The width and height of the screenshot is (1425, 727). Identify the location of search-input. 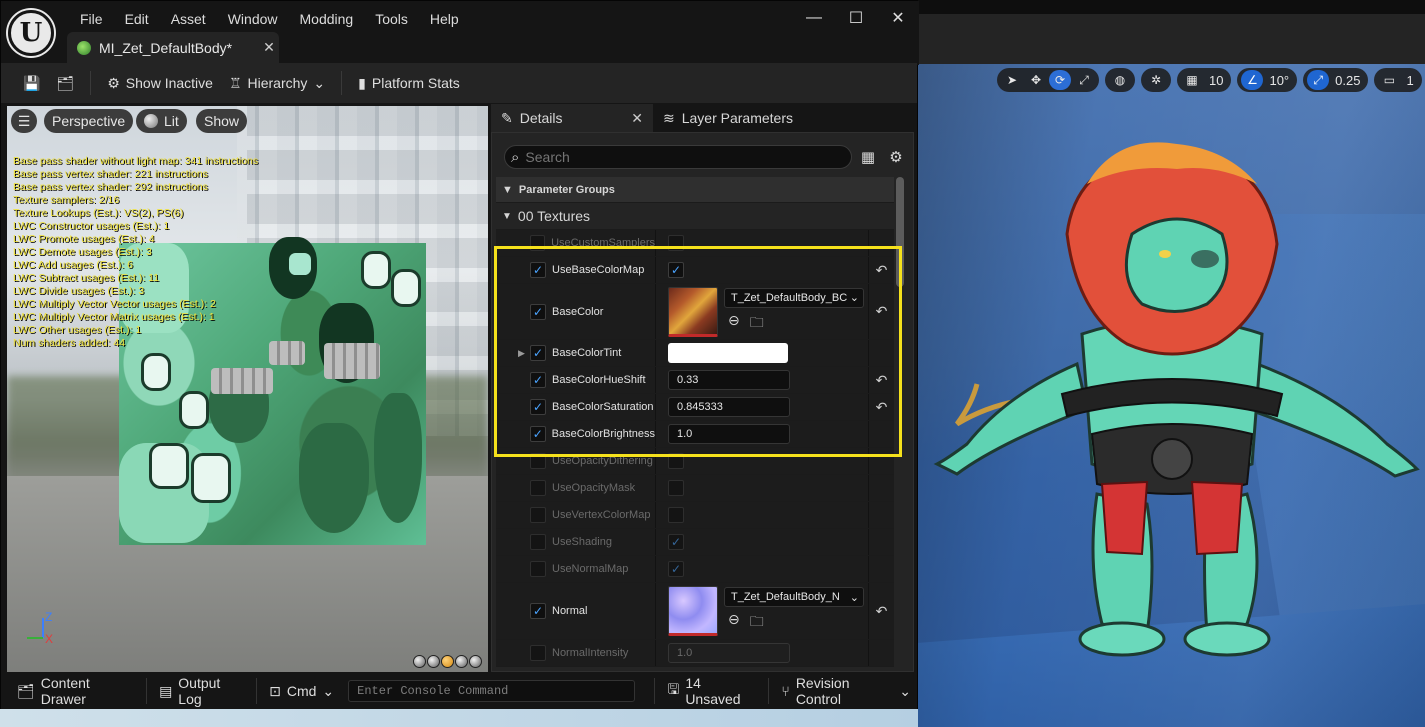
(675, 157).